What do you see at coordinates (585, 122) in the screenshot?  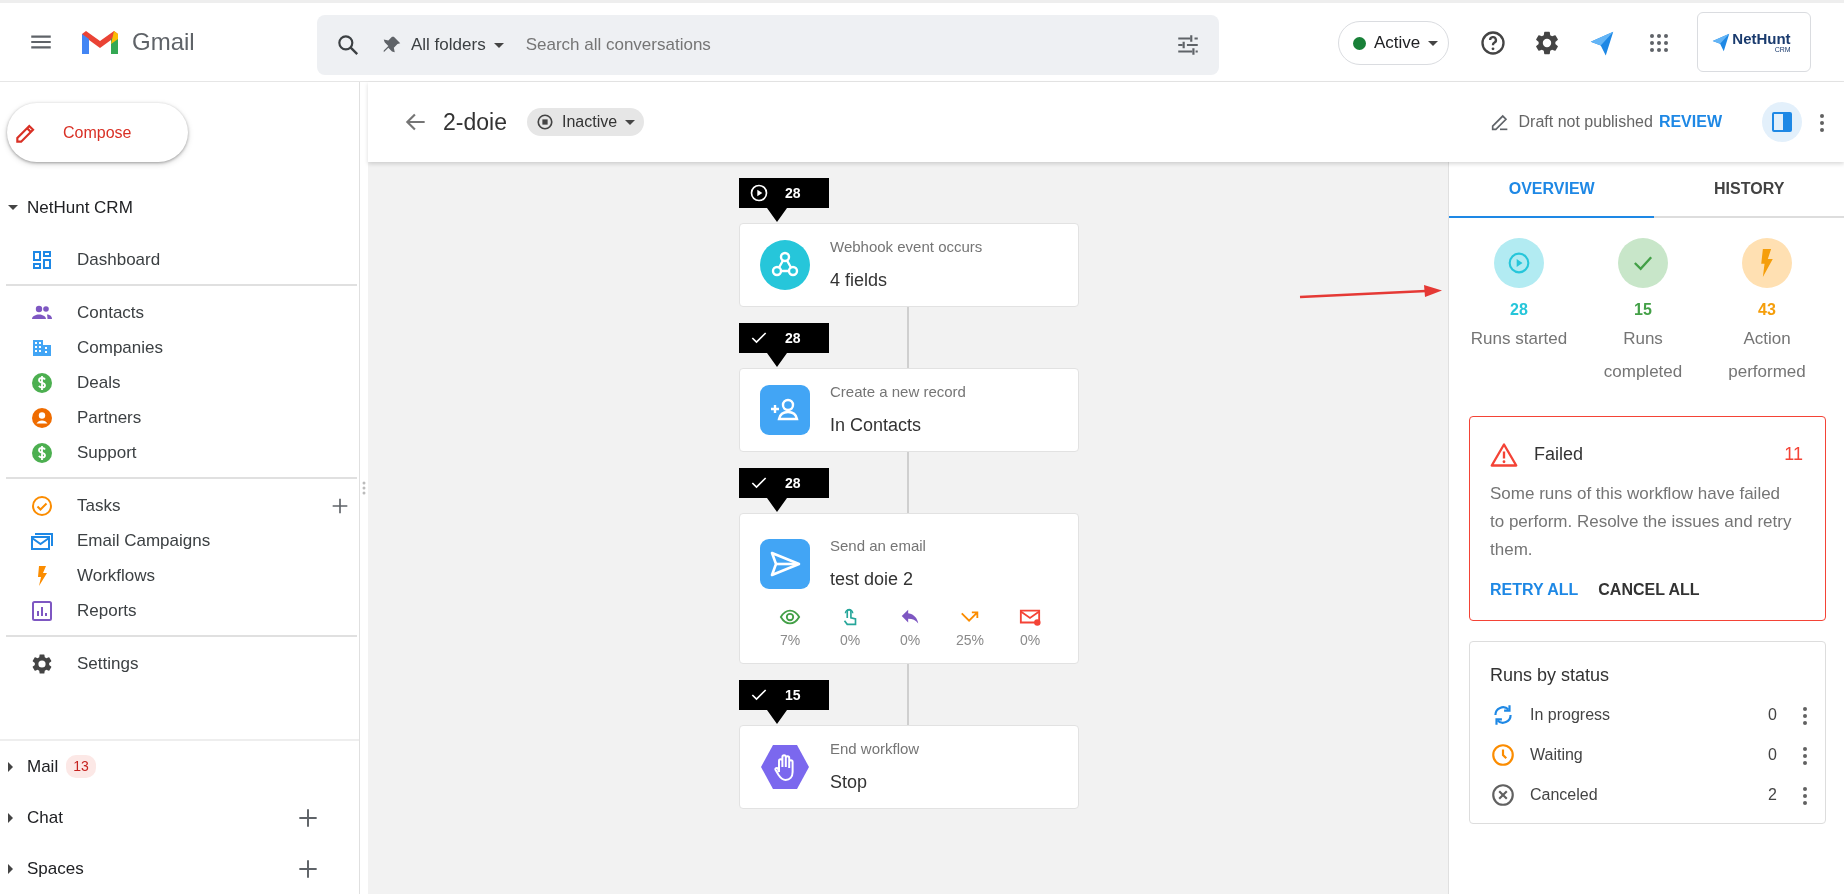 I see `workflow-status-dropdown: Inactive` at bounding box center [585, 122].